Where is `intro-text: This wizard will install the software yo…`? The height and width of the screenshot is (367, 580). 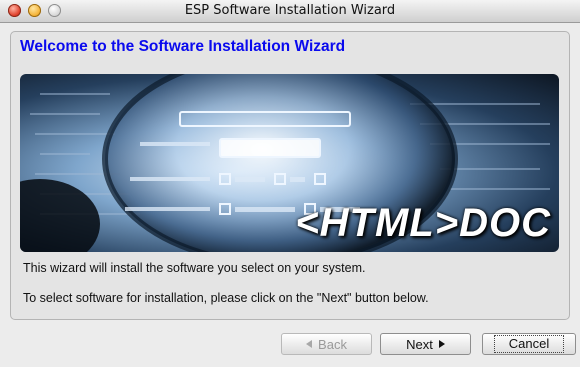
intro-text: This wizard will install the software yo… is located at coordinates (194, 268).